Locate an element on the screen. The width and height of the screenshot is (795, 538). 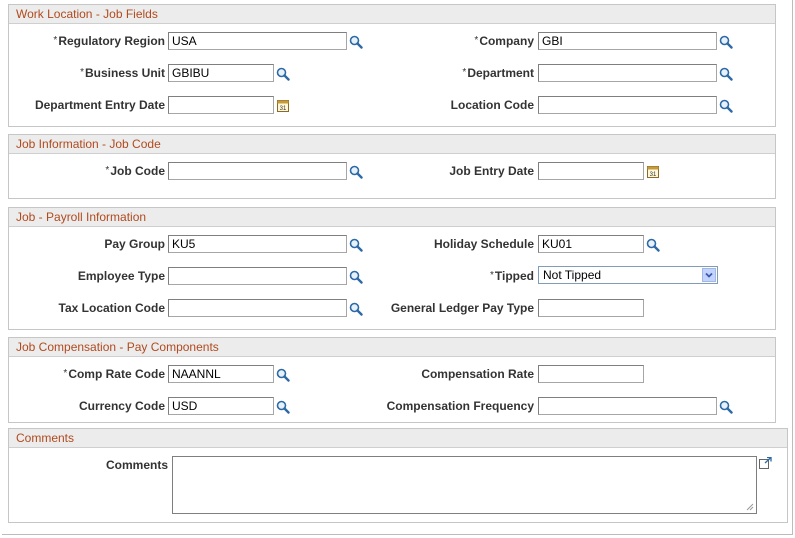
pay-group-label: Pay Group is located at coordinates (134, 244).